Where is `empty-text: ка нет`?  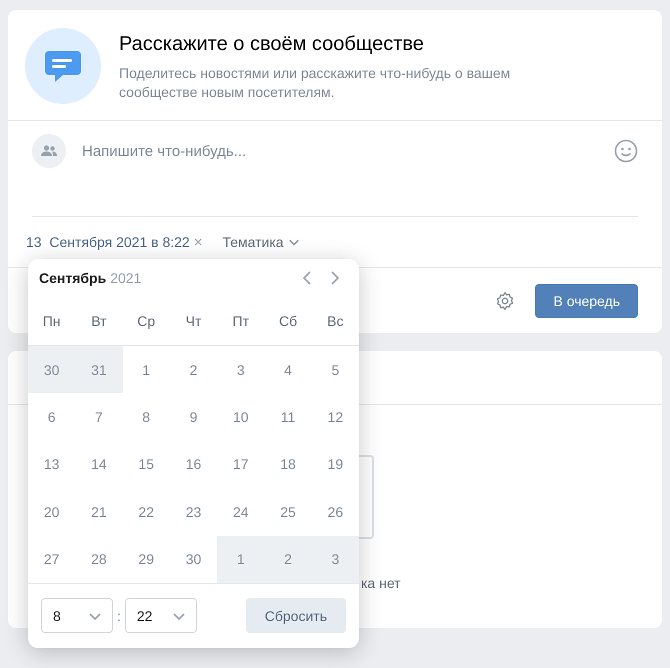
empty-text: ка нет is located at coordinates (381, 583).